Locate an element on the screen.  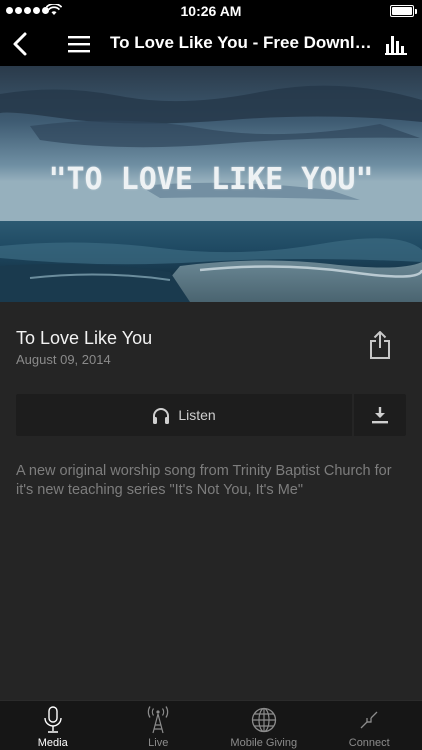
connect-arrows-icon is located at coordinates (369, 720).